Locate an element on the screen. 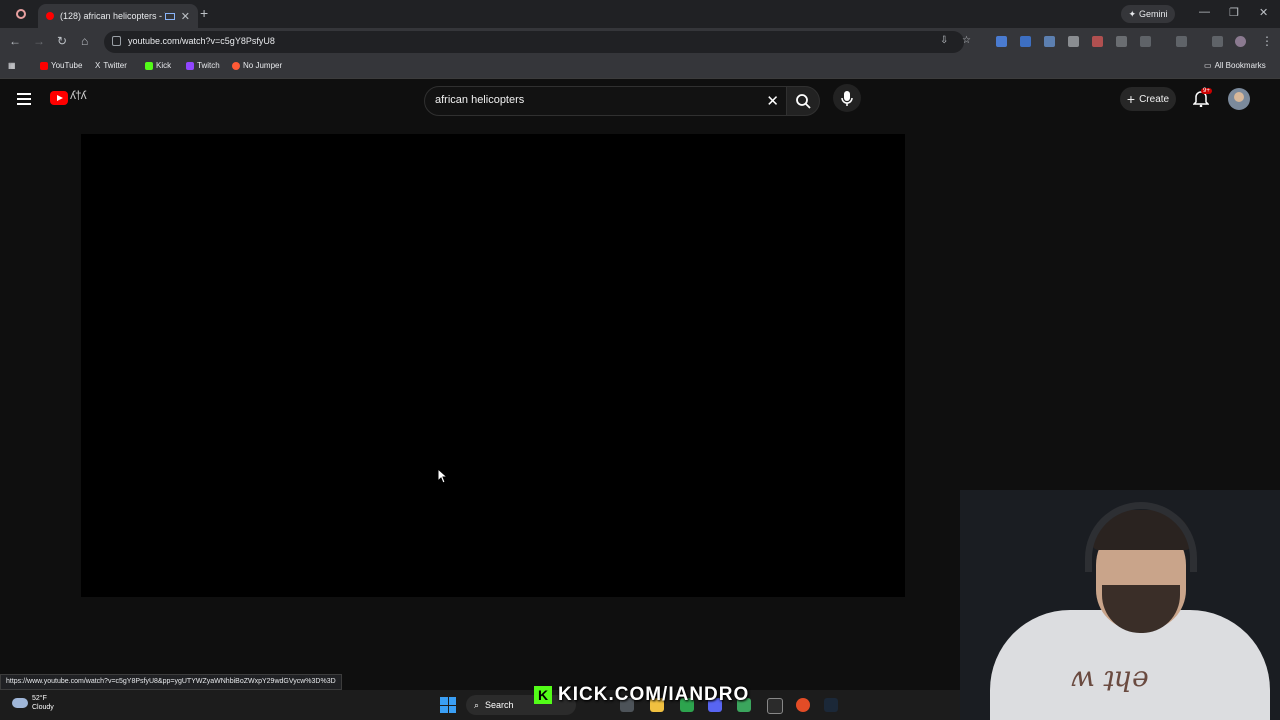 The height and width of the screenshot is (720, 1280). bookmark-twitter: X Twitter is located at coordinates (111, 65).